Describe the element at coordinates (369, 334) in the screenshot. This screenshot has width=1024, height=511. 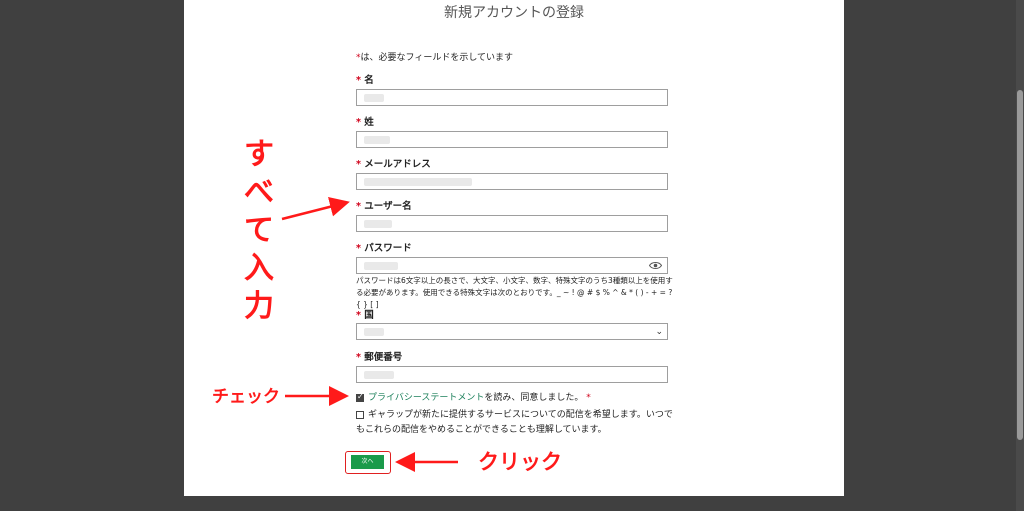
I see `annotation-arrows` at that location.